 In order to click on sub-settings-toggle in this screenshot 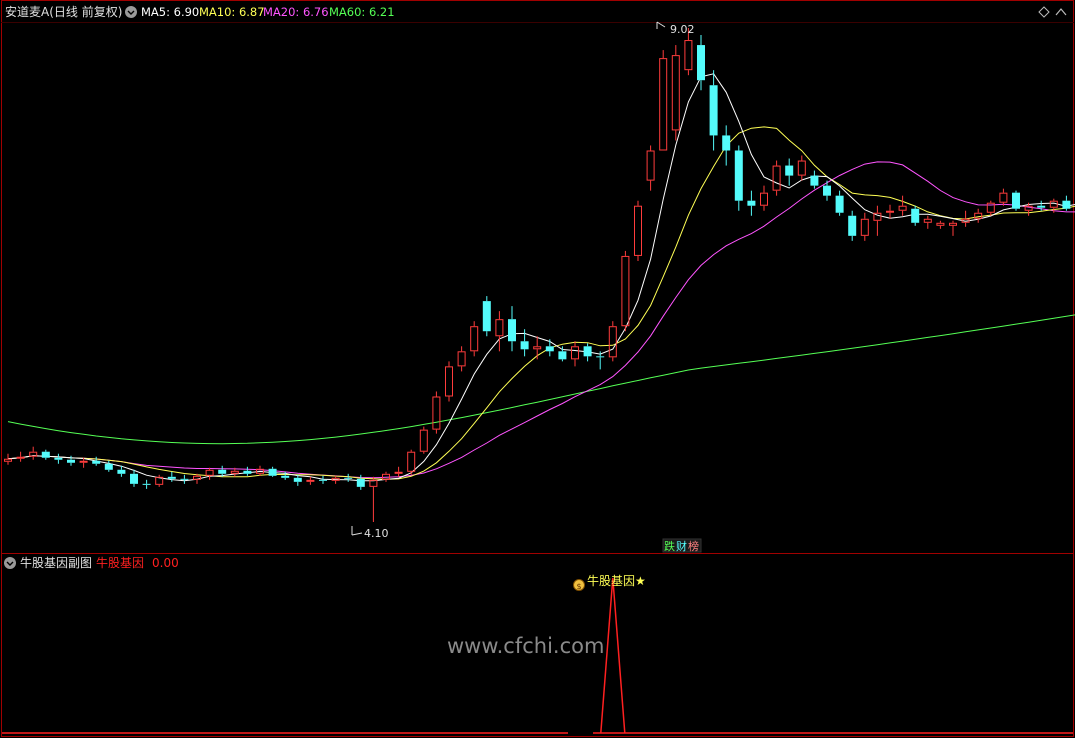, I will do `click(10, 563)`.